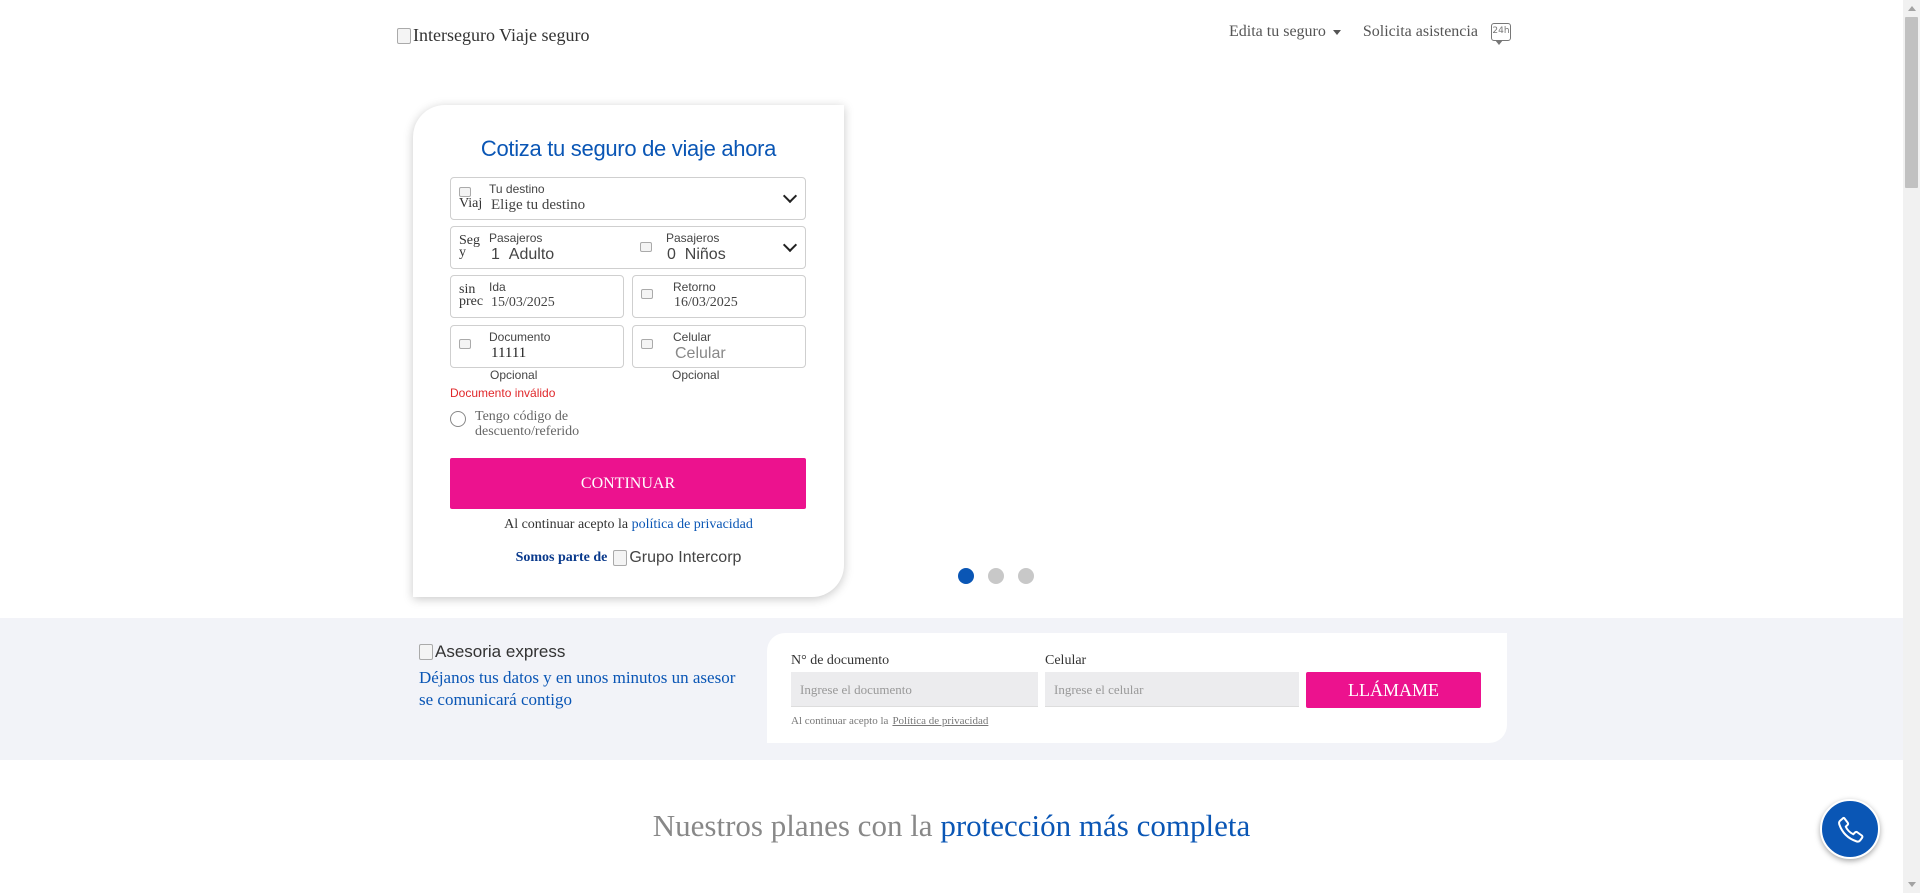 The height and width of the screenshot is (893, 1920). I want to click on call-me-button: LLÁMAME, so click(1393, 690).